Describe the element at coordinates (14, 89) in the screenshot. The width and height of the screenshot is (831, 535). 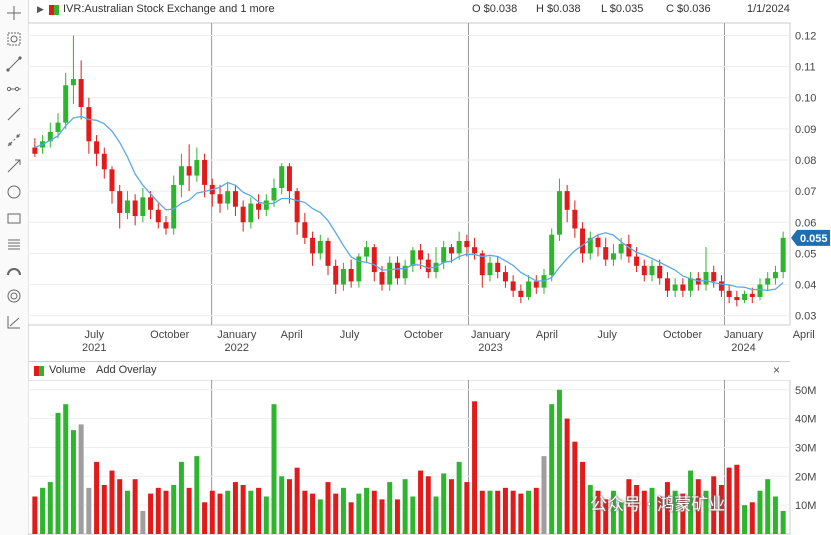
I see `horizontal-ray-icon` at that location.